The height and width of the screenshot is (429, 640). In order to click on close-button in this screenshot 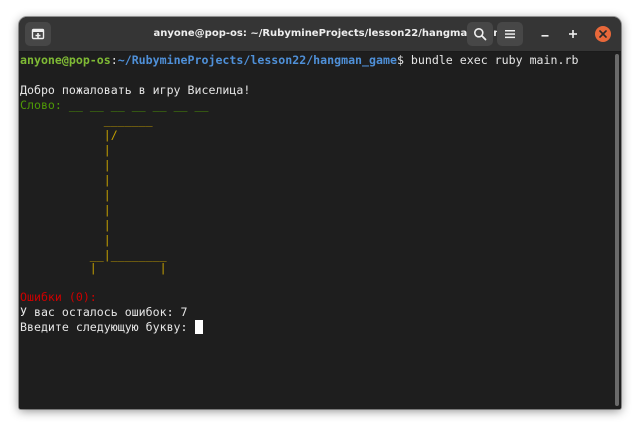, I will do `click(603, 34)`.